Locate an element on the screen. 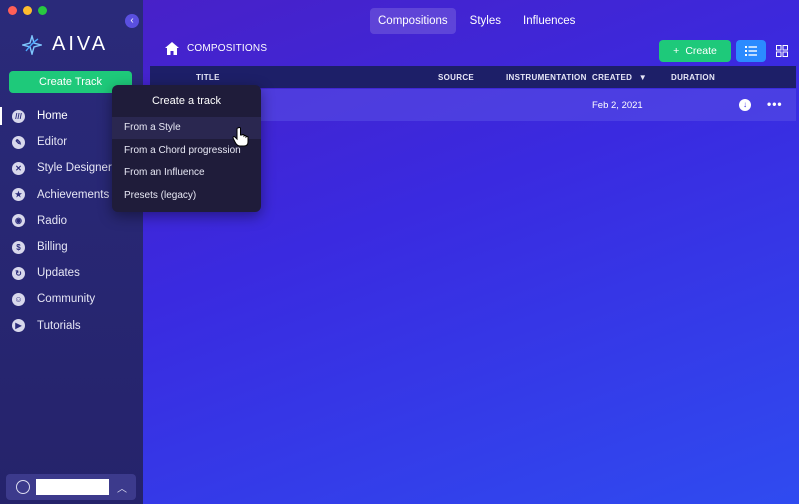 The height and width of the screenshot is (504, 799). column-header-source: SOURCE is located at coordinates (456, 77).